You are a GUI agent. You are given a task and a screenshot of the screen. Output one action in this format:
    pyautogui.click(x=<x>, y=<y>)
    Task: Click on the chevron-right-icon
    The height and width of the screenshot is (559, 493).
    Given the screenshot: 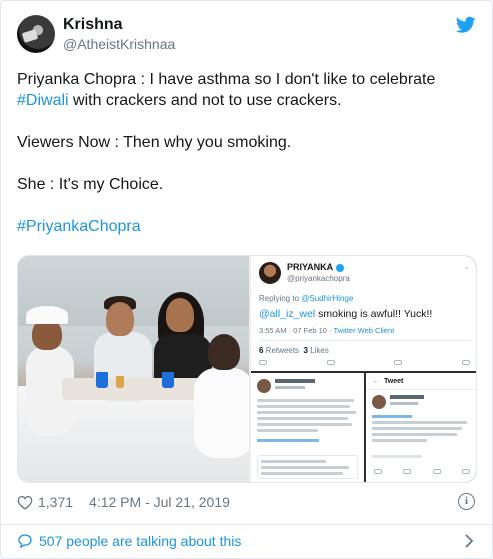 What is the action you would take?
    pyautogui.click(x=469, y=541)
    